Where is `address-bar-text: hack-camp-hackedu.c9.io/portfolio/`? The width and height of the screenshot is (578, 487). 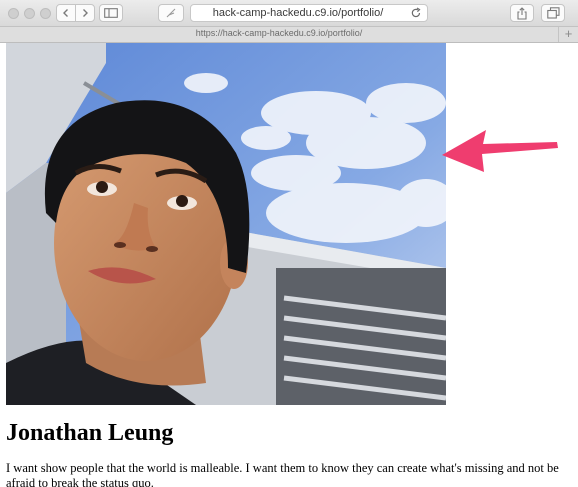 address-bar-text: hack-camp-hackedu.c9.io/portfolio/ is located at coordinates (298, 13).